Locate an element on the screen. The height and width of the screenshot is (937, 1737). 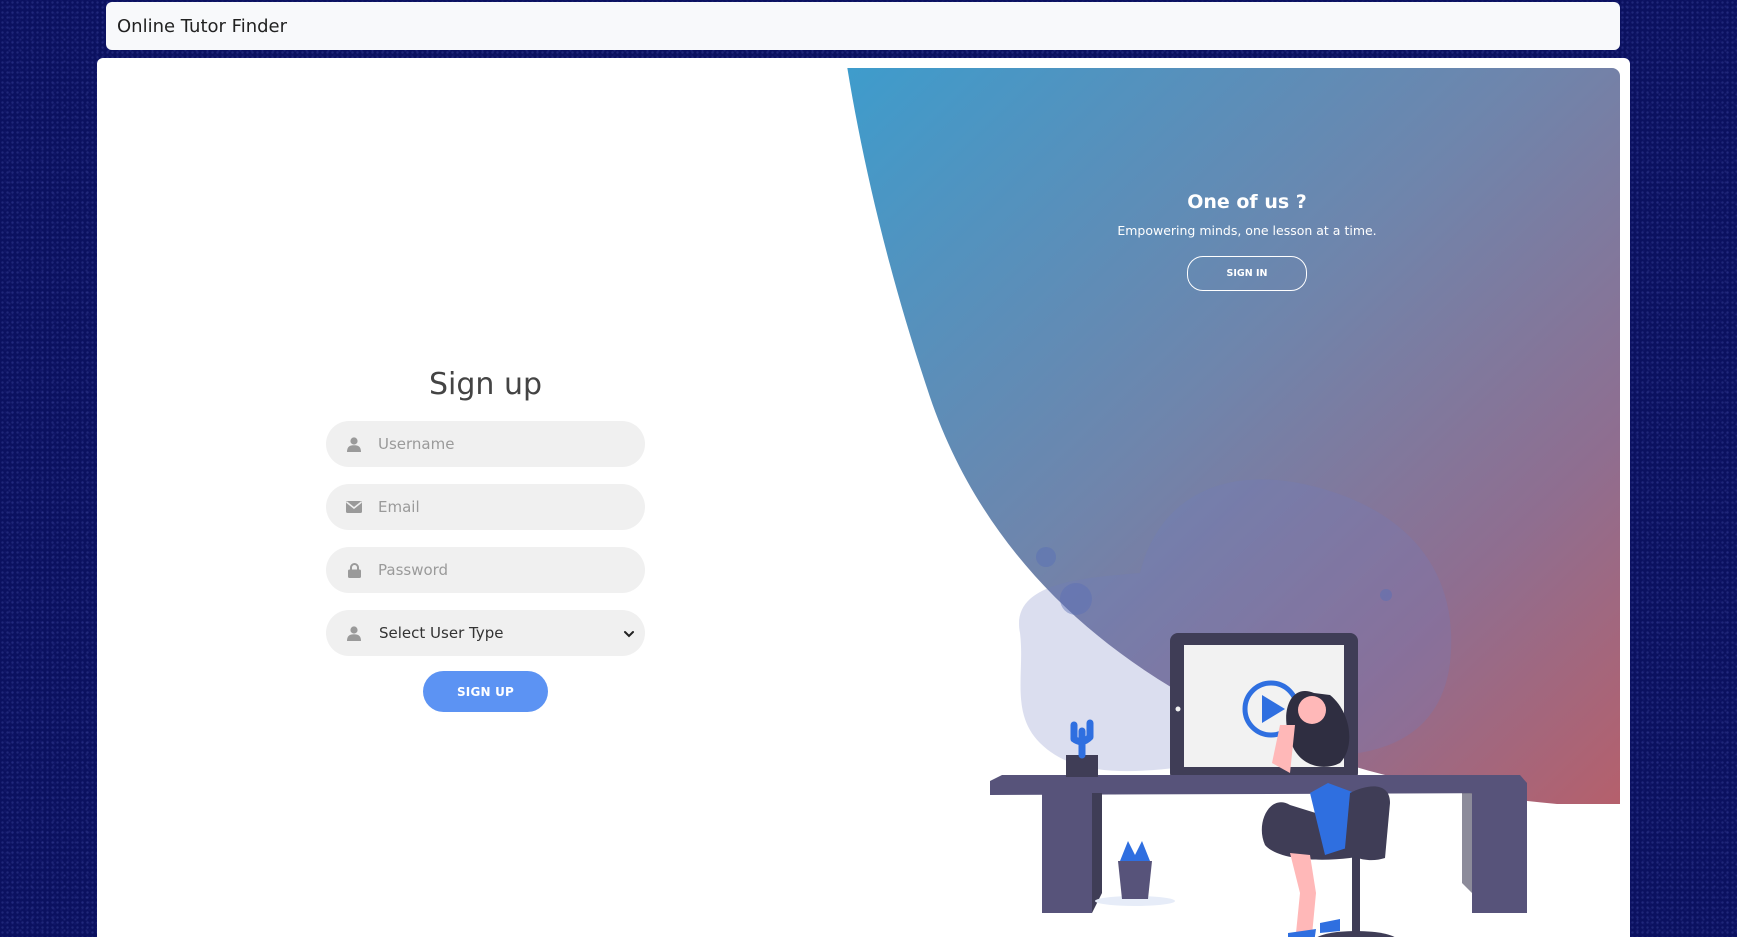
floor-plant is located at coordinates (1135, 873).